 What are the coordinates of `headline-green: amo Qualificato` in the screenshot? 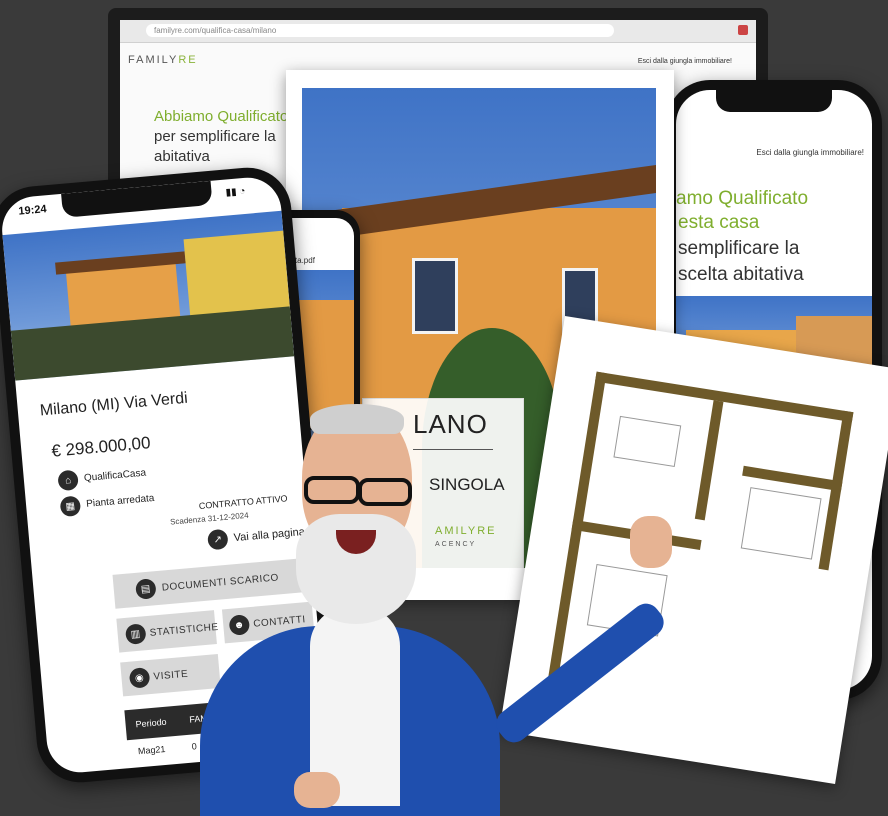 It's located at (742, 198).